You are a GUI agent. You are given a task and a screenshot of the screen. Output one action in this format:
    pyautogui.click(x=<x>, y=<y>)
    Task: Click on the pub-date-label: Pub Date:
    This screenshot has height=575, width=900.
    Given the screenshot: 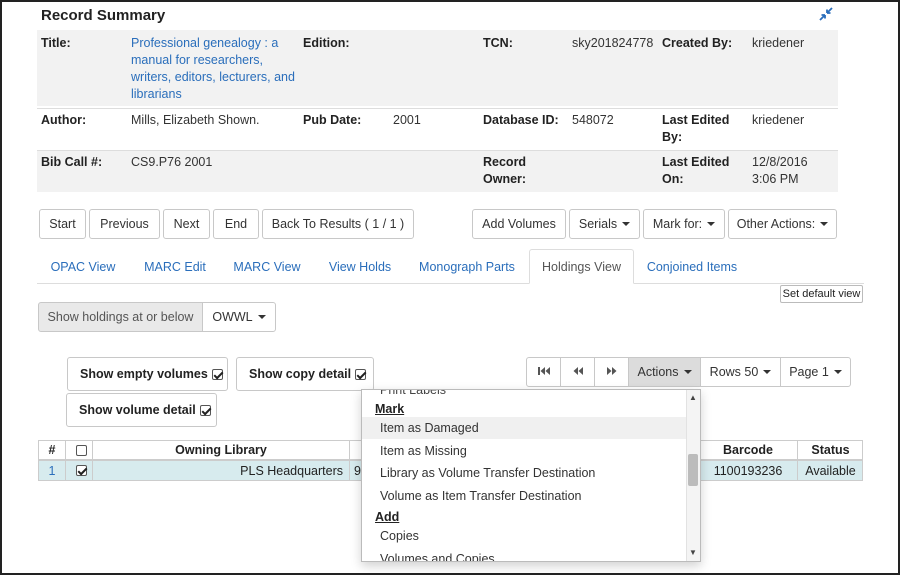 What is the action you would take?
    pyautogui.click(x=332, y=120)
    